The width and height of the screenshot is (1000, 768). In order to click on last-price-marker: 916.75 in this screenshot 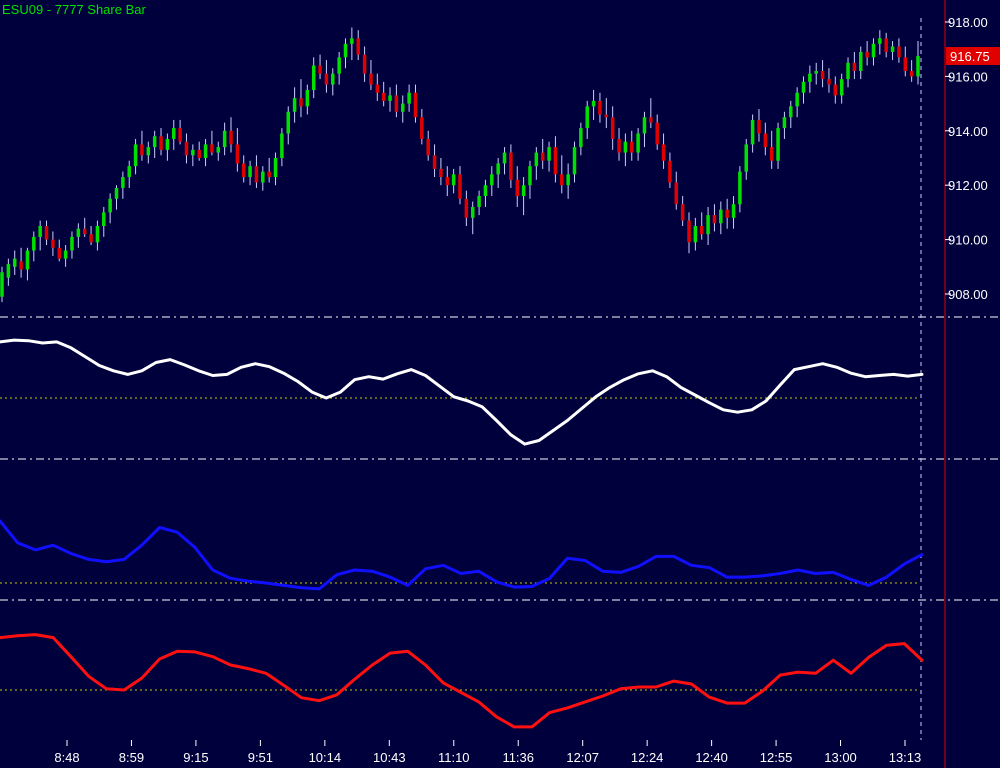, I will do `click(973, 56)`.